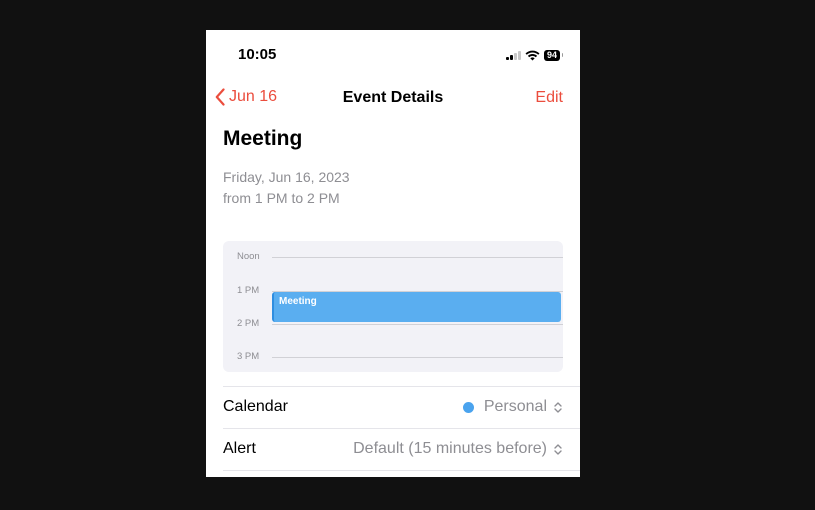  What do you see at coordinates (263, 138) in the screenshot?
I see `event-title: Meeting` at bounding box center [263, 138].